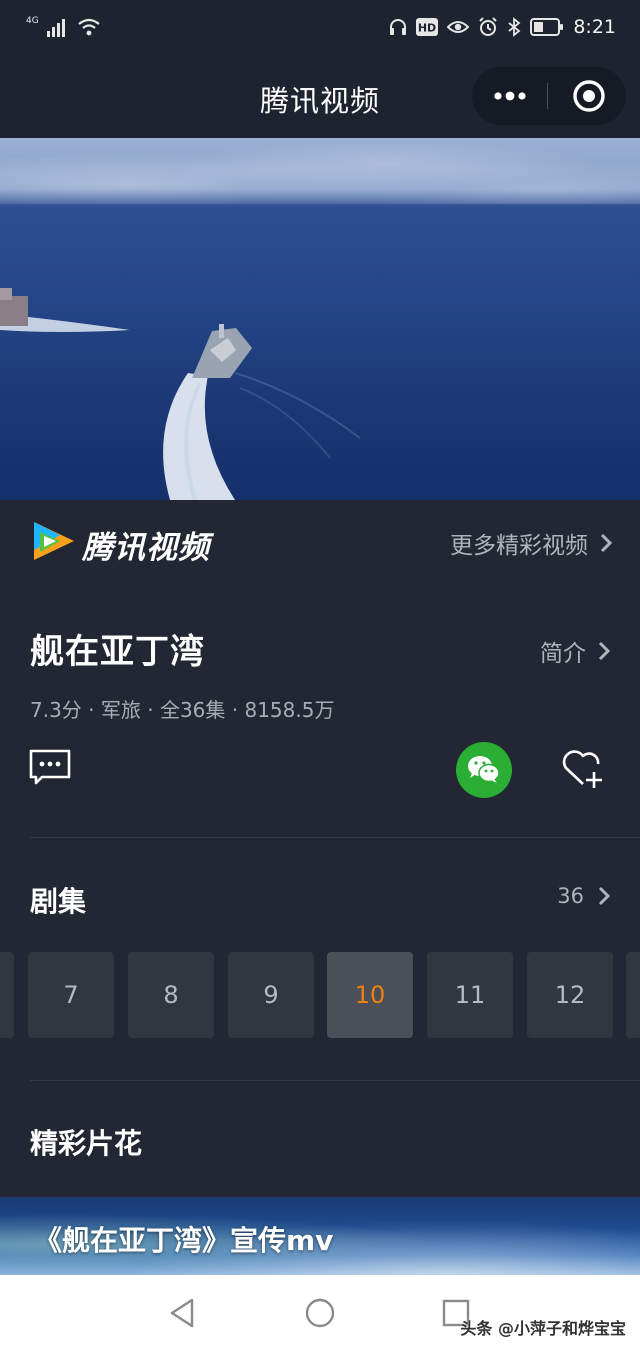 The image size is (640, 1351). I want to click on capsule-divider, so click(547, 96).